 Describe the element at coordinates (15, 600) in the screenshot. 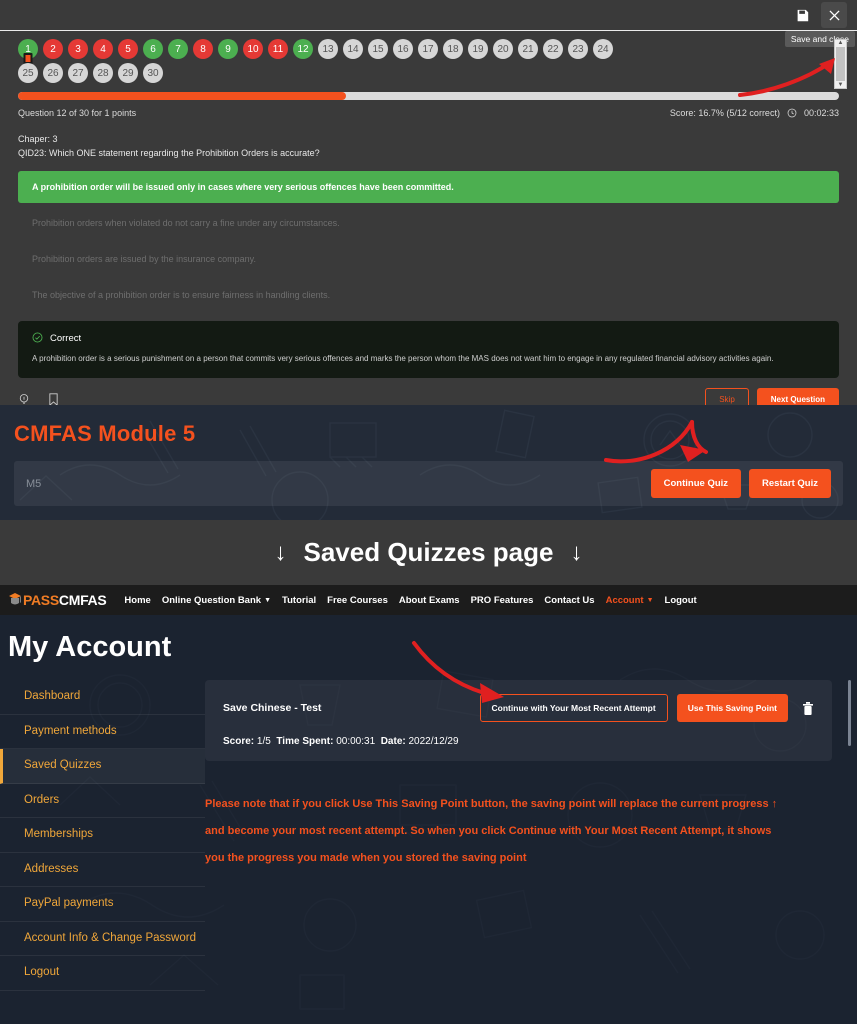

I see `graduate-cap-icon` at that location.